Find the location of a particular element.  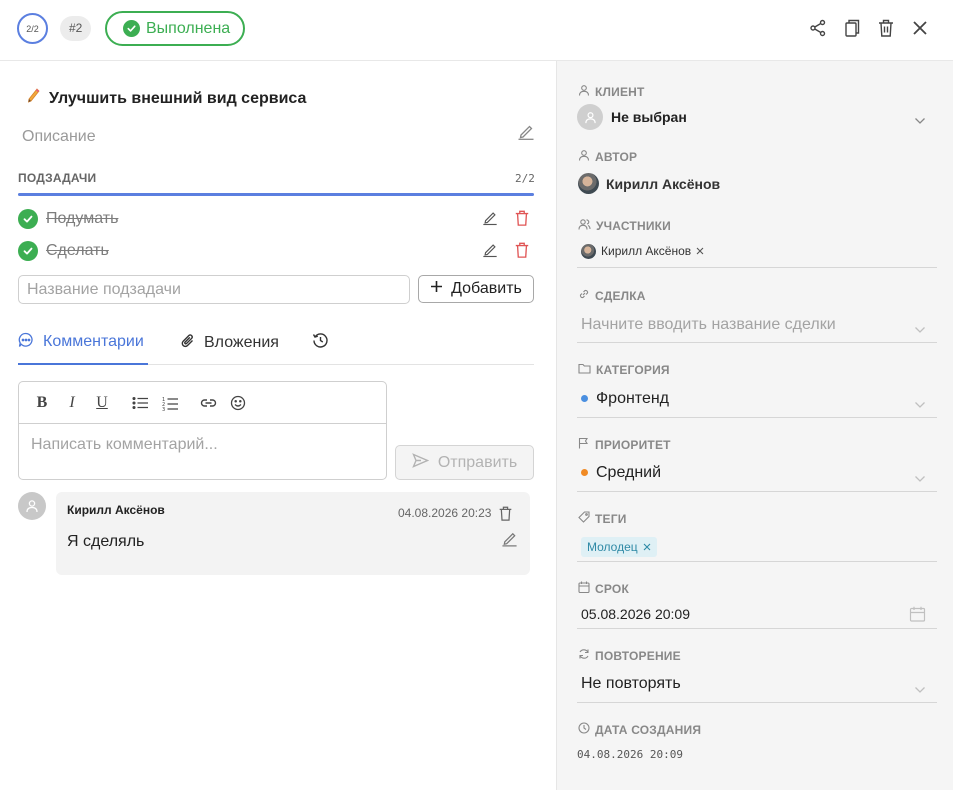

add-subtask-button: Добавить is located at coordinates (476, 289).